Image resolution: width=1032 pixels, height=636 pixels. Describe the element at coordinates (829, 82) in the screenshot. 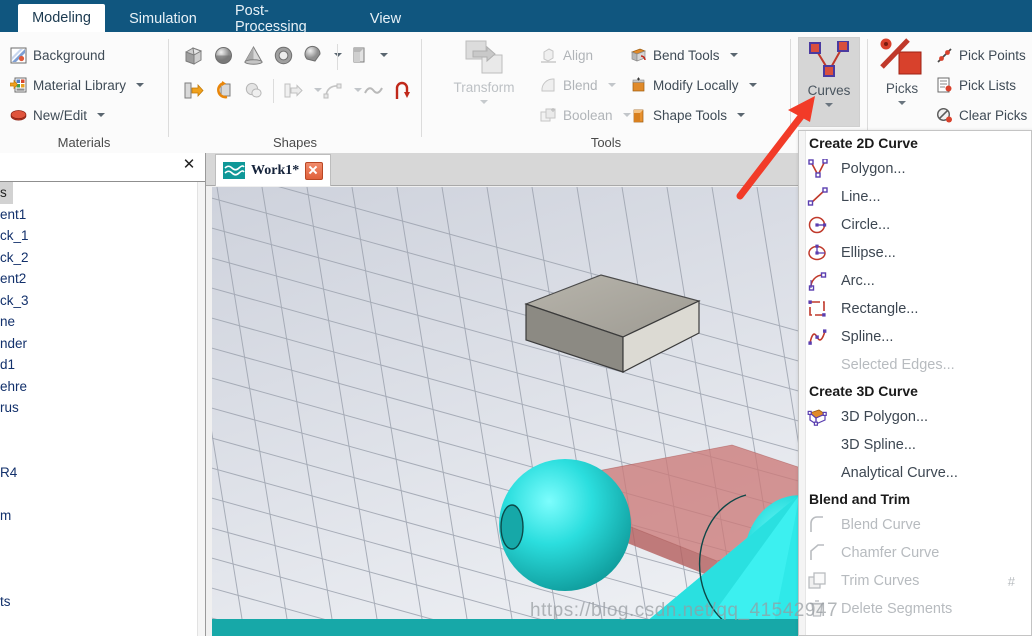

I see `curves-button: Curves` at that location.